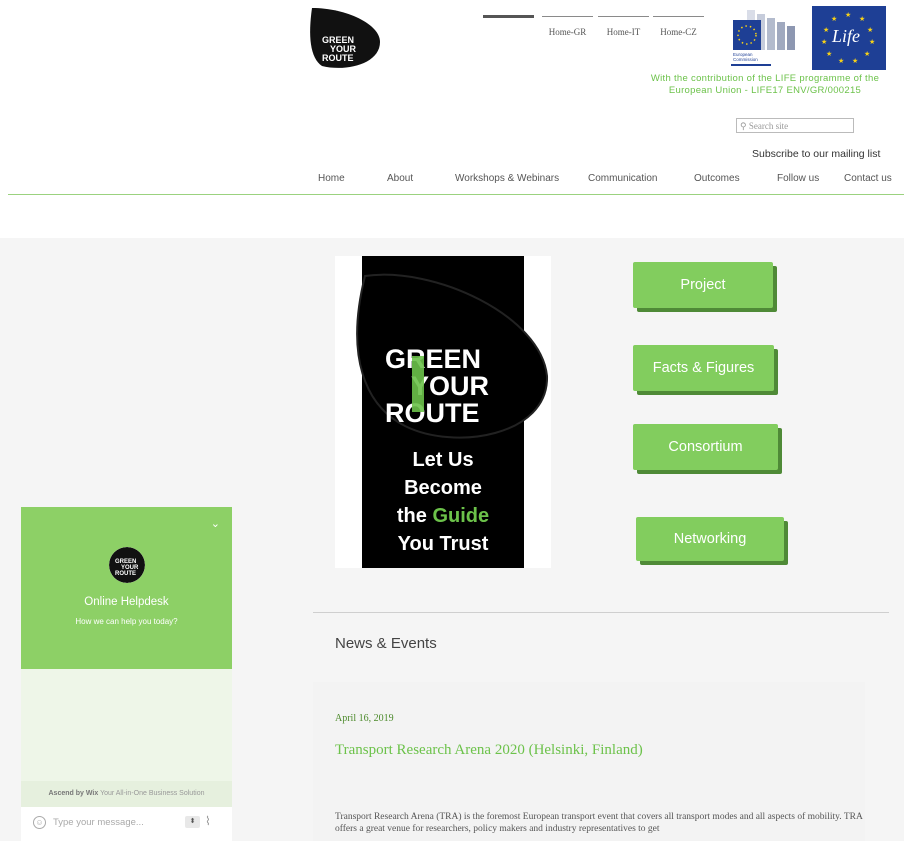  I want to click on search-input: ⚲ Search site, so click(795, 125).